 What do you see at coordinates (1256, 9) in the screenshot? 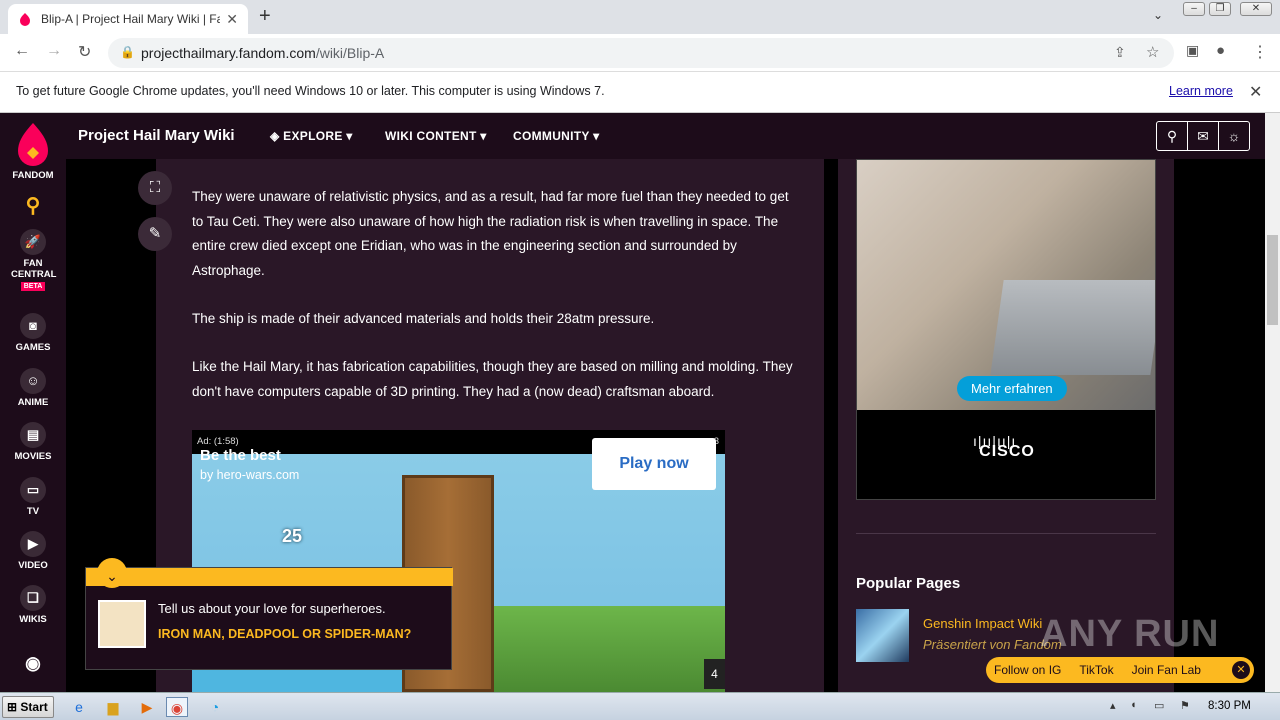
I see `window-close-button: ✕` at bounding box center [1256, 9].